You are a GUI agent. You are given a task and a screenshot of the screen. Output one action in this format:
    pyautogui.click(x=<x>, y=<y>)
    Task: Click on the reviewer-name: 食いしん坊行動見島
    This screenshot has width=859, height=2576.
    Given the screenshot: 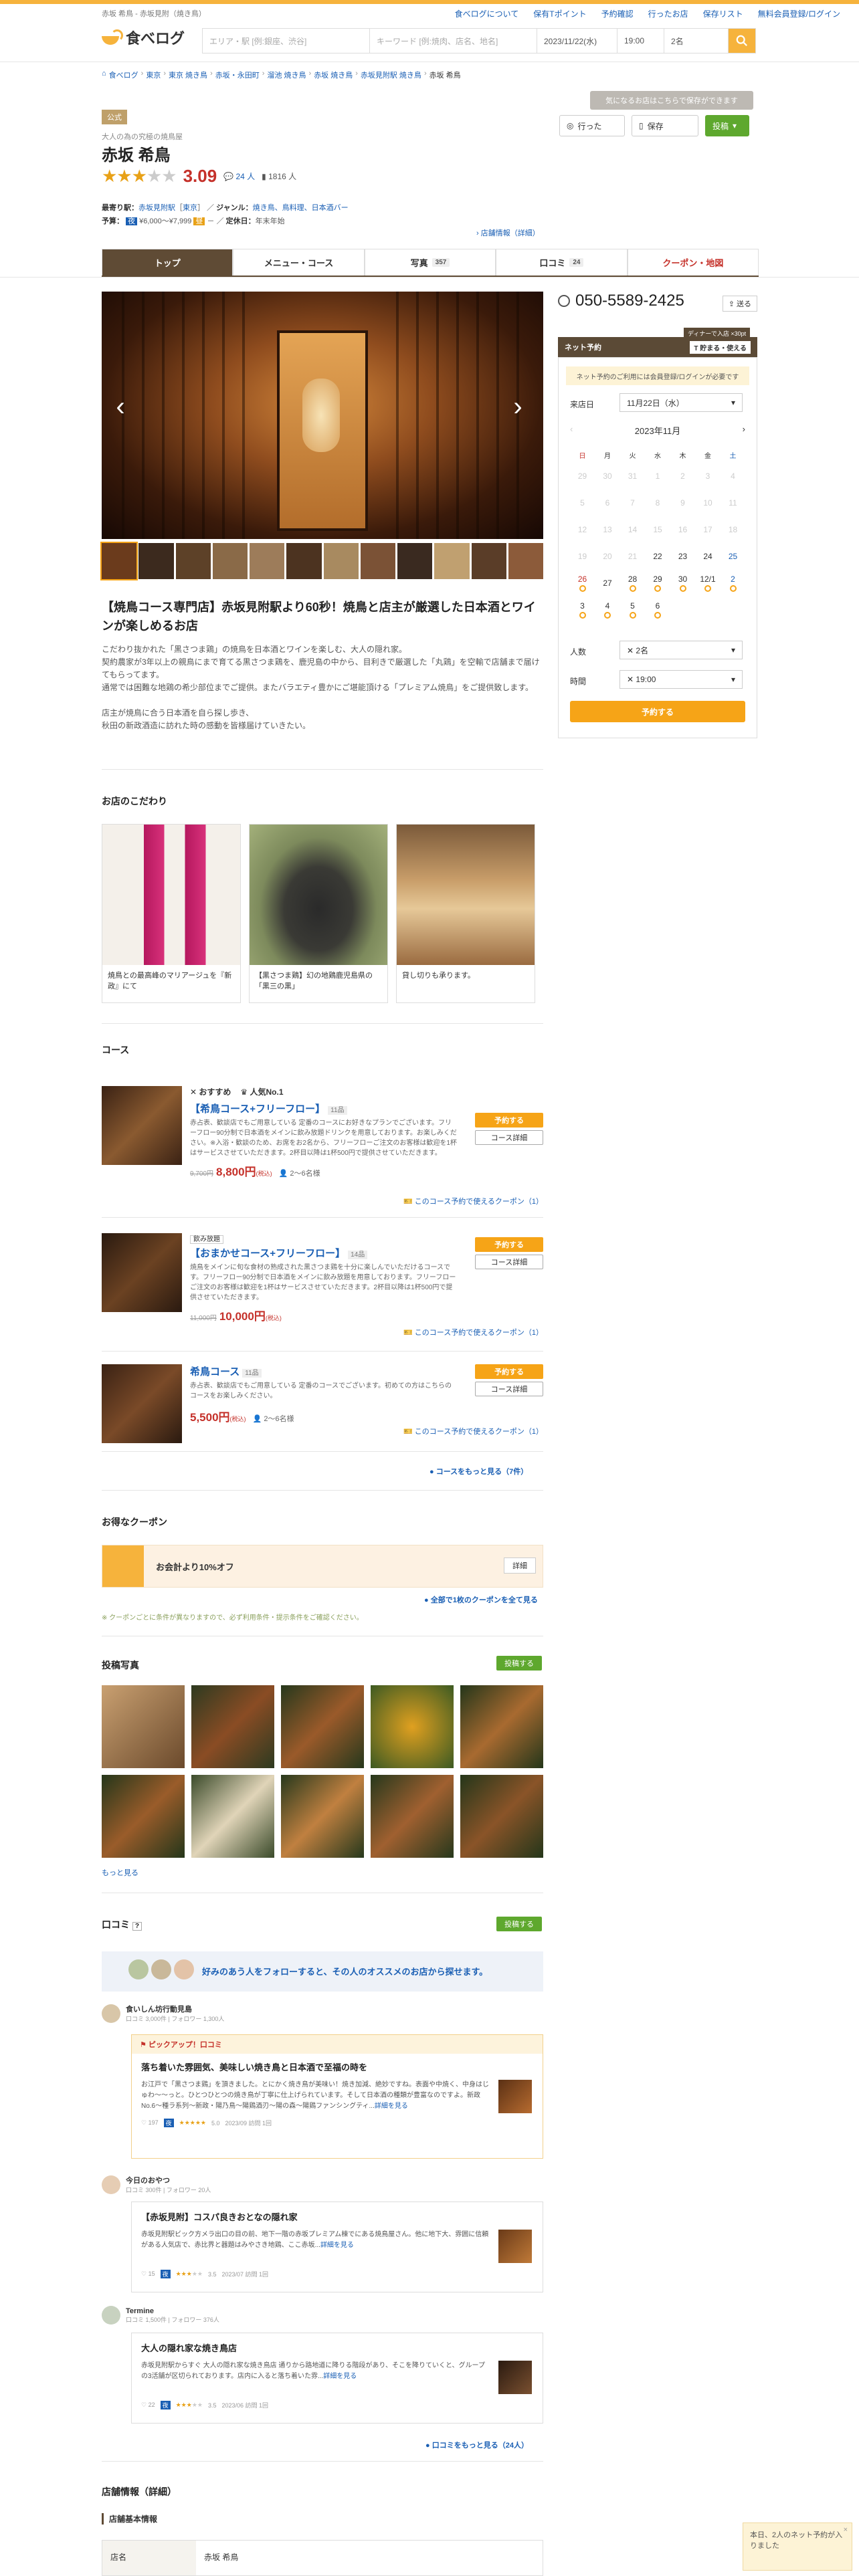 What is the action you would take?
    pyautogui.click(x=175, y=2009)
    